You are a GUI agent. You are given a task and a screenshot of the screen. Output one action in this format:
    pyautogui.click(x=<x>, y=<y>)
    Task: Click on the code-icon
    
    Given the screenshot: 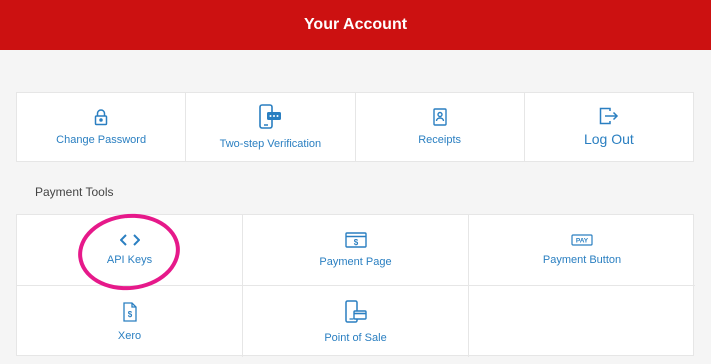 What is the action you would take?
    pyautogui.click(x=129, y=240)
    